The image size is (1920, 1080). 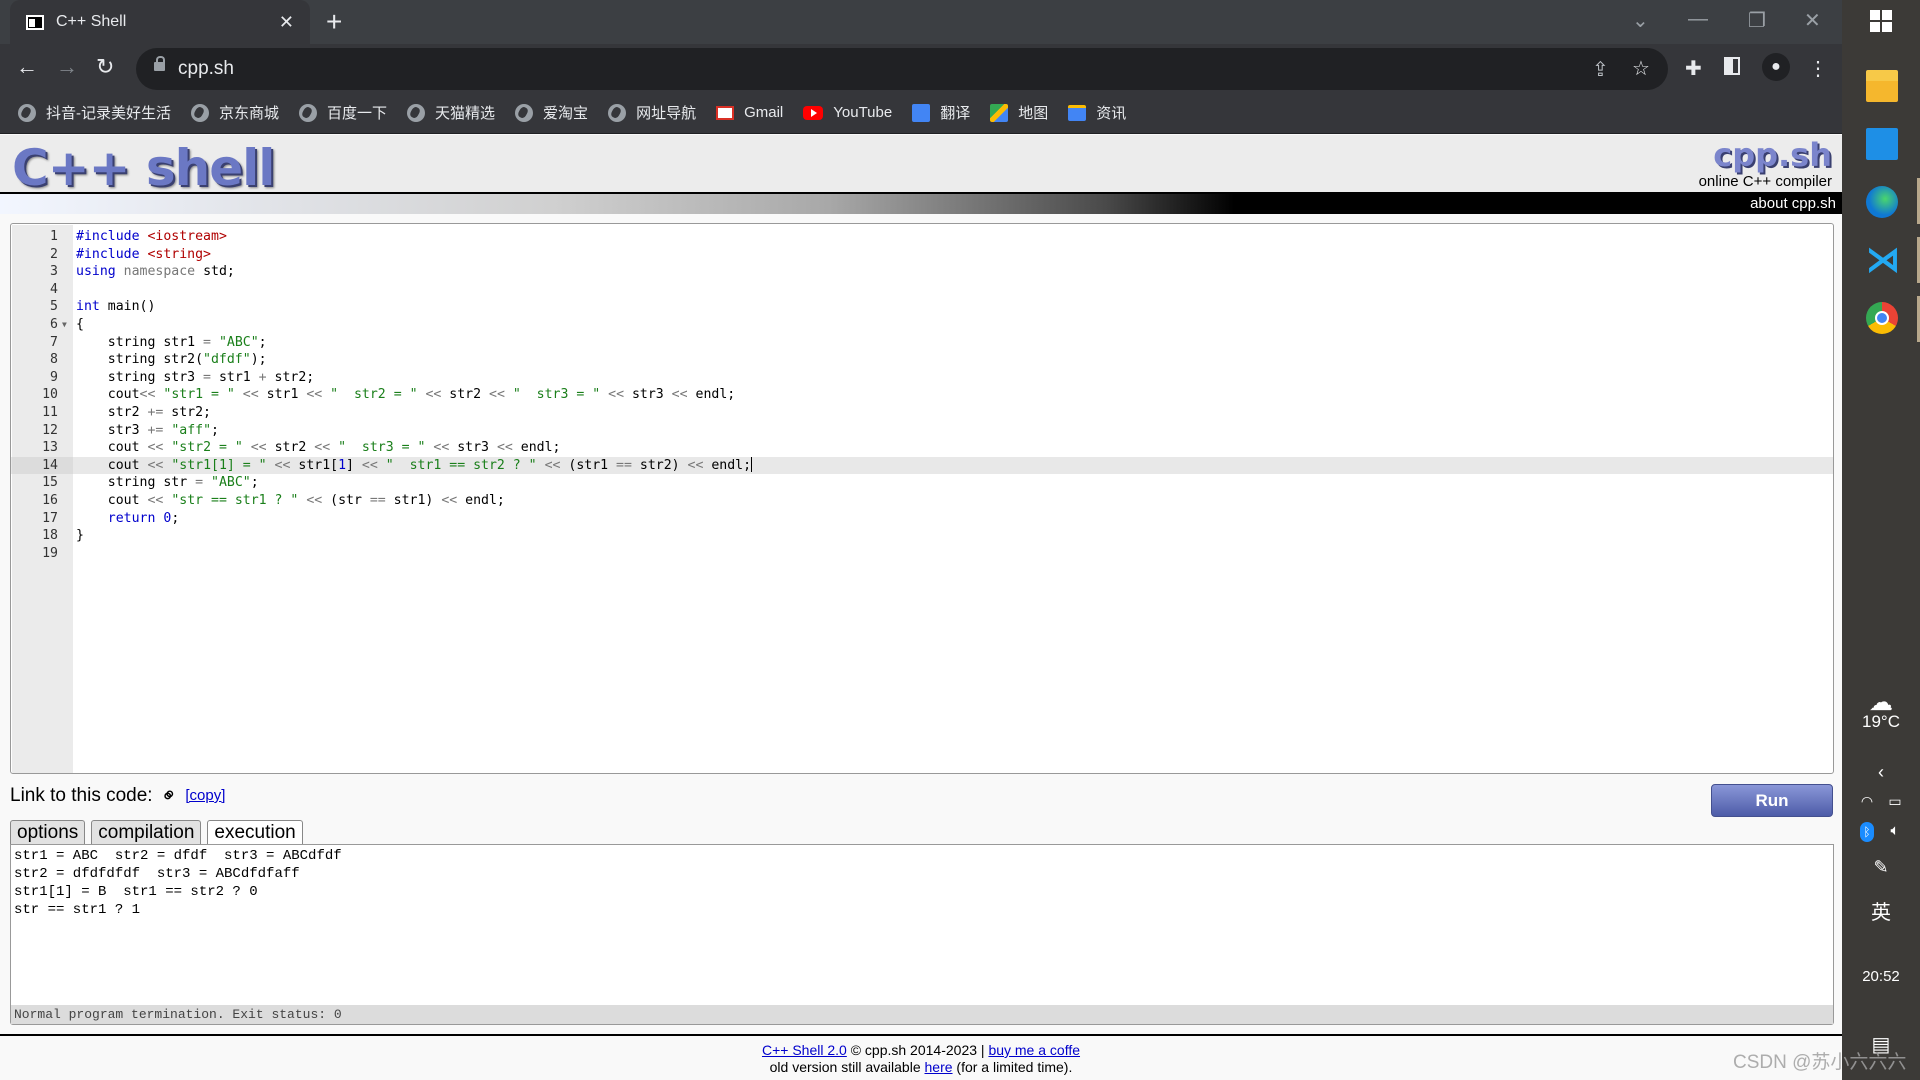 What do you see at coordinates (652, 112) in the screenshot?
I see `bookmark-nav: 网址导航` at bounding box center [652, 112].